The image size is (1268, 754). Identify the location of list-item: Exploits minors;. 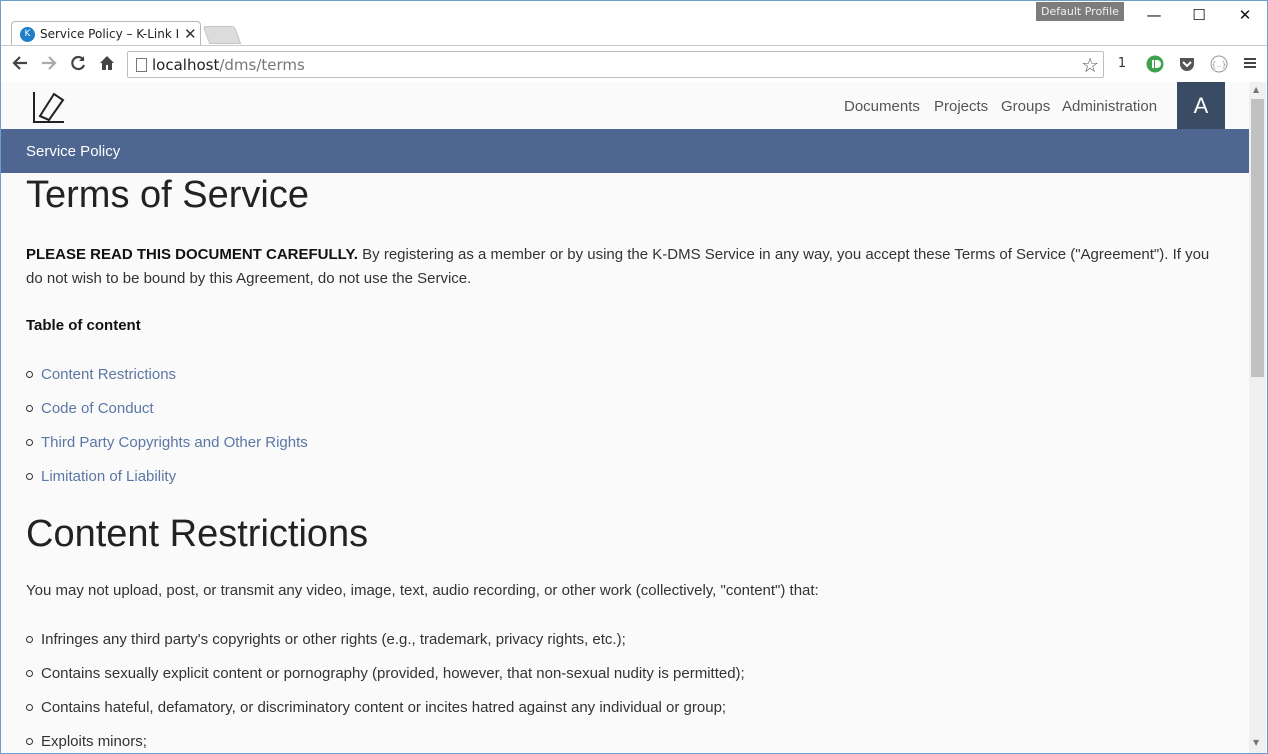
(385, 742).